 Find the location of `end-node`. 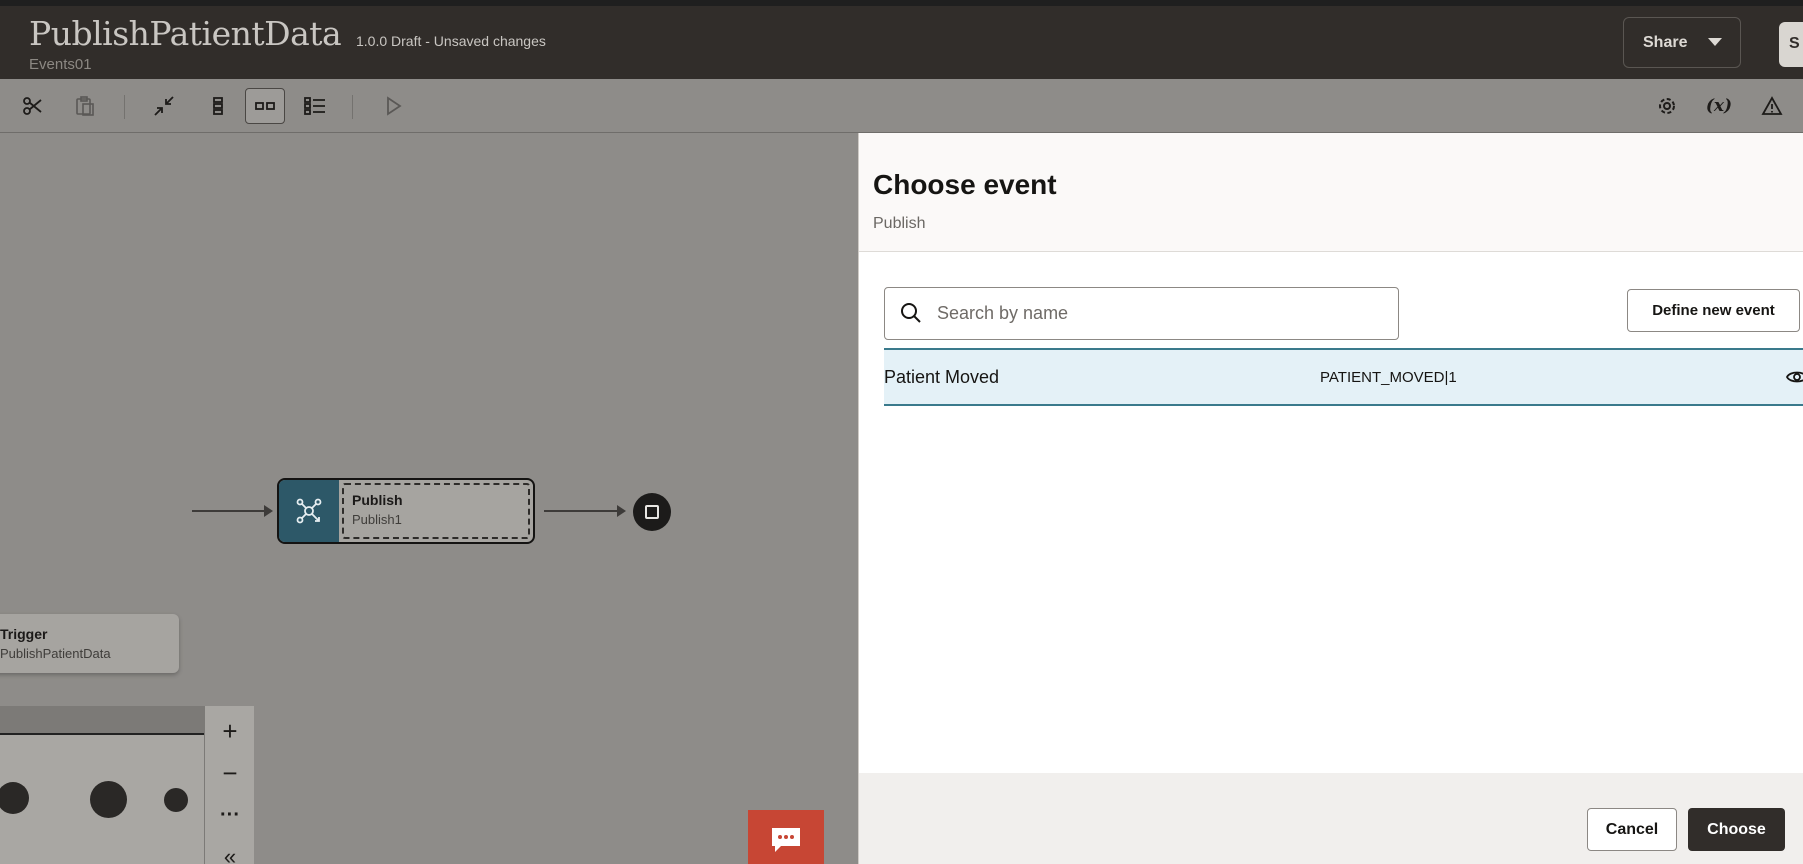

end-node is located at coordinates (652, 512).